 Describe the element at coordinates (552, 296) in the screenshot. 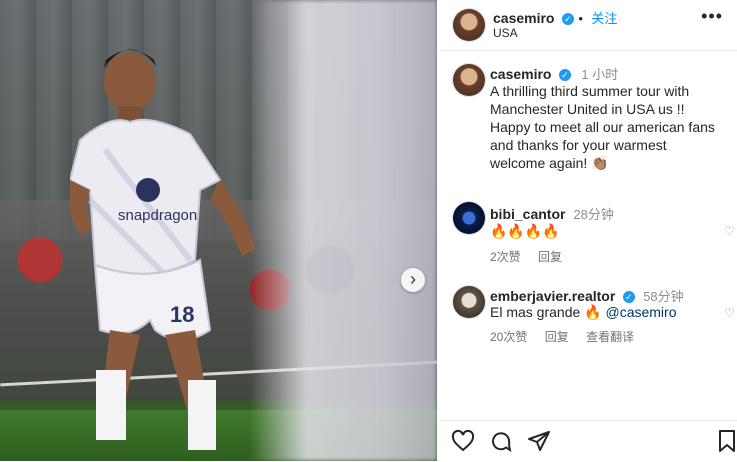

I see `comment-username: emberjavier.realtor` at that location.